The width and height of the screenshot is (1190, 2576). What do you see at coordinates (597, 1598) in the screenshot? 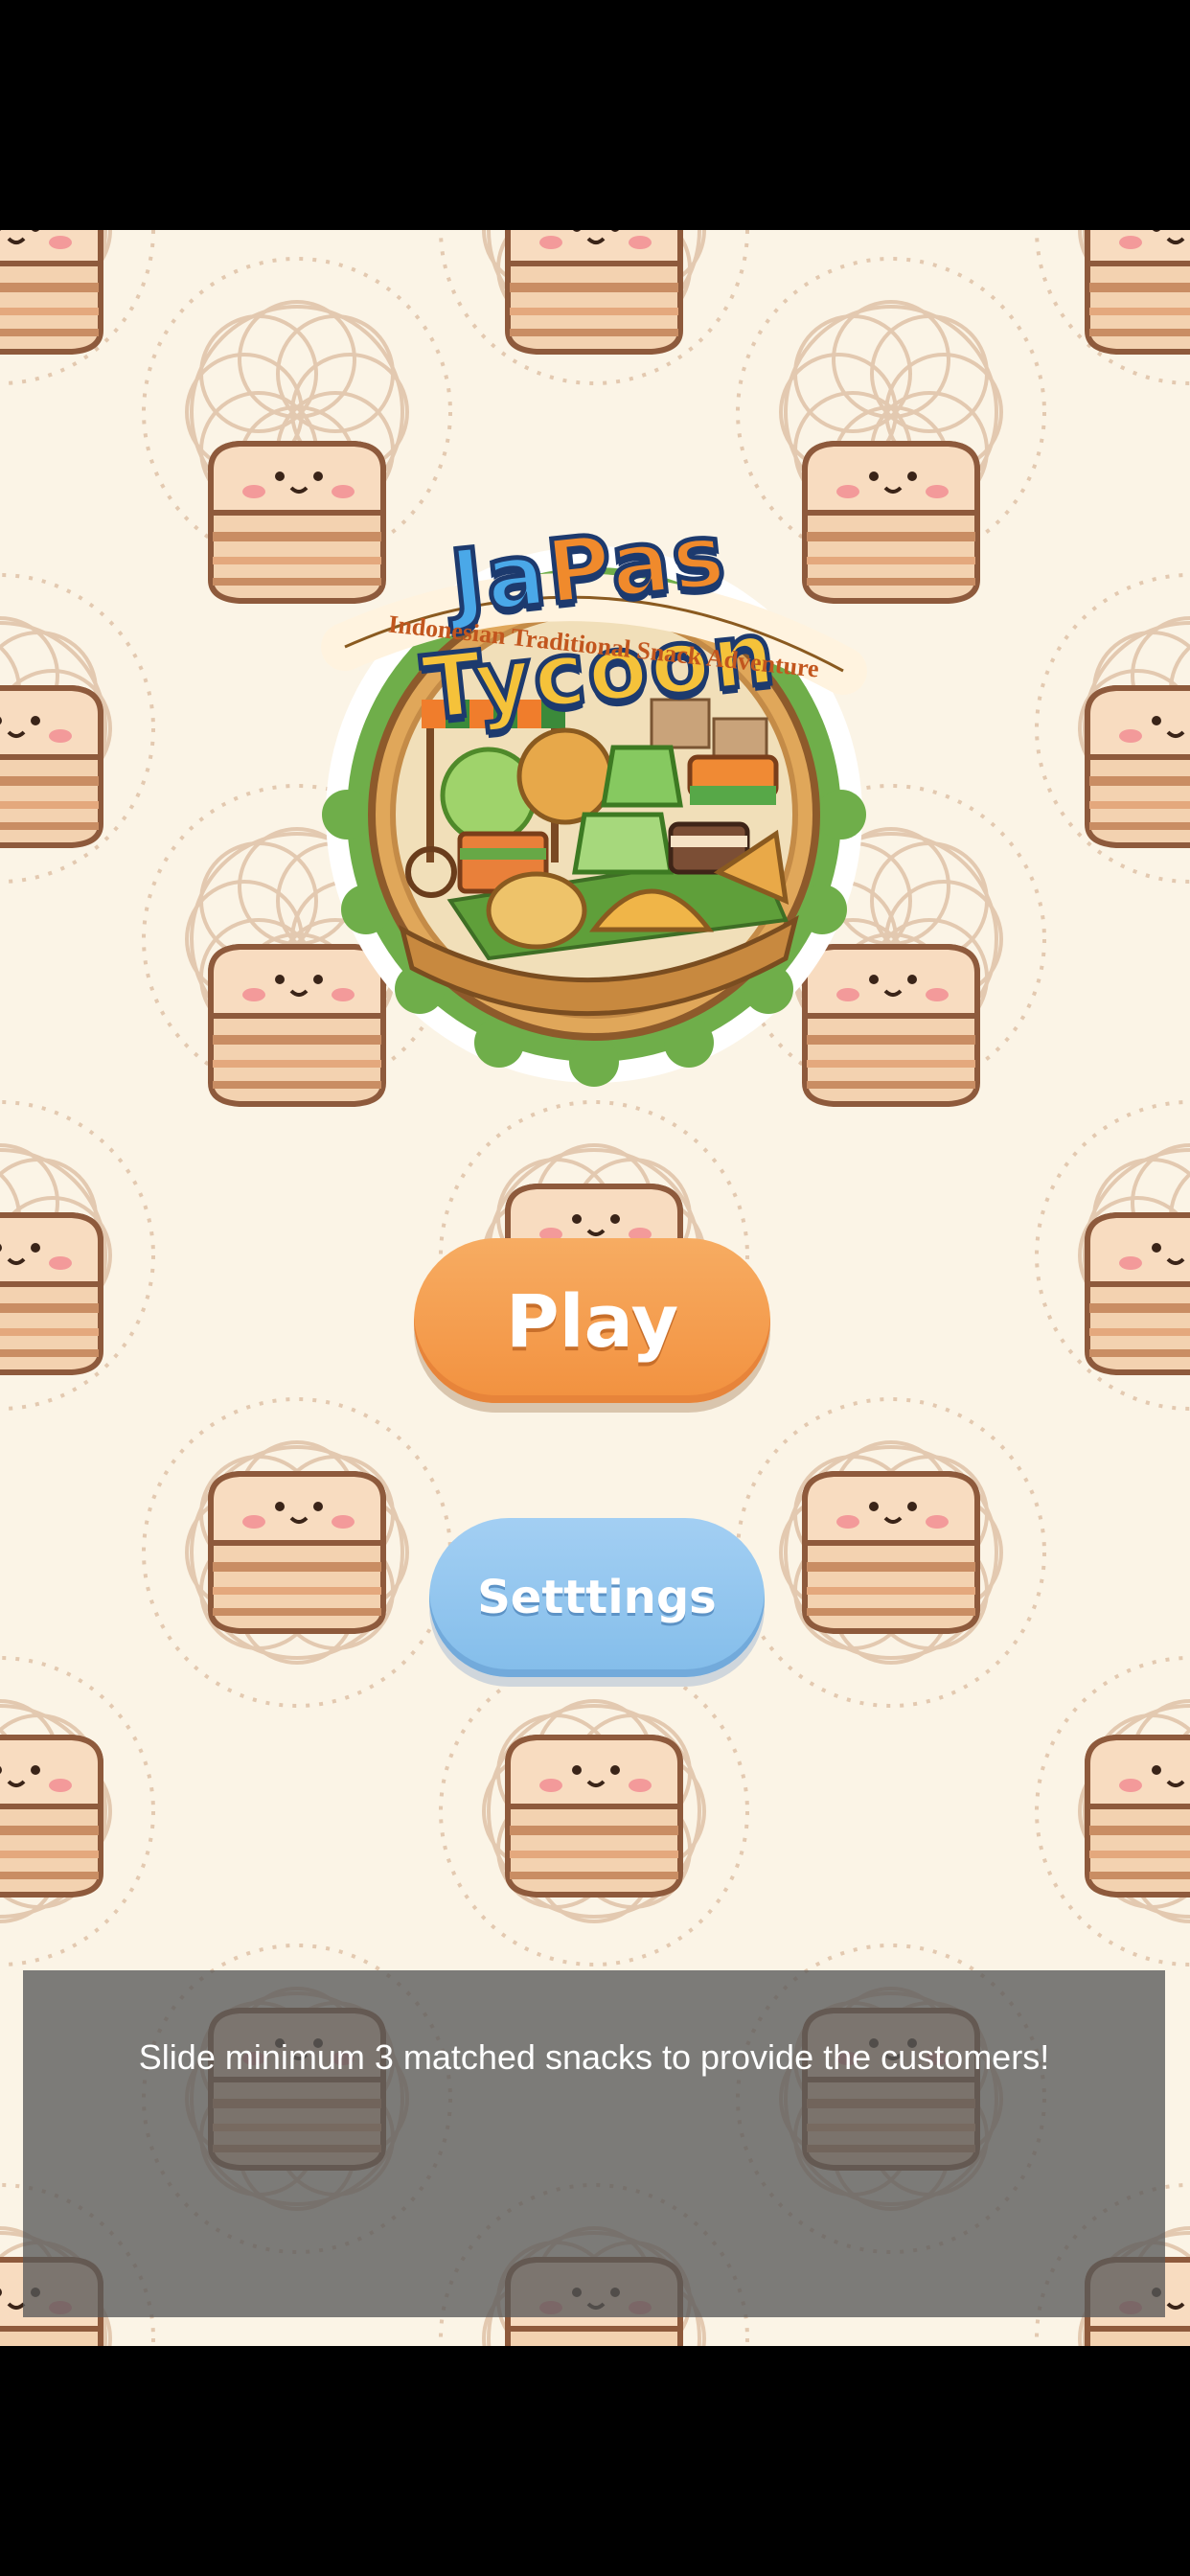
I see `settings-button: Setttings` at bounding box center [597, 1598].